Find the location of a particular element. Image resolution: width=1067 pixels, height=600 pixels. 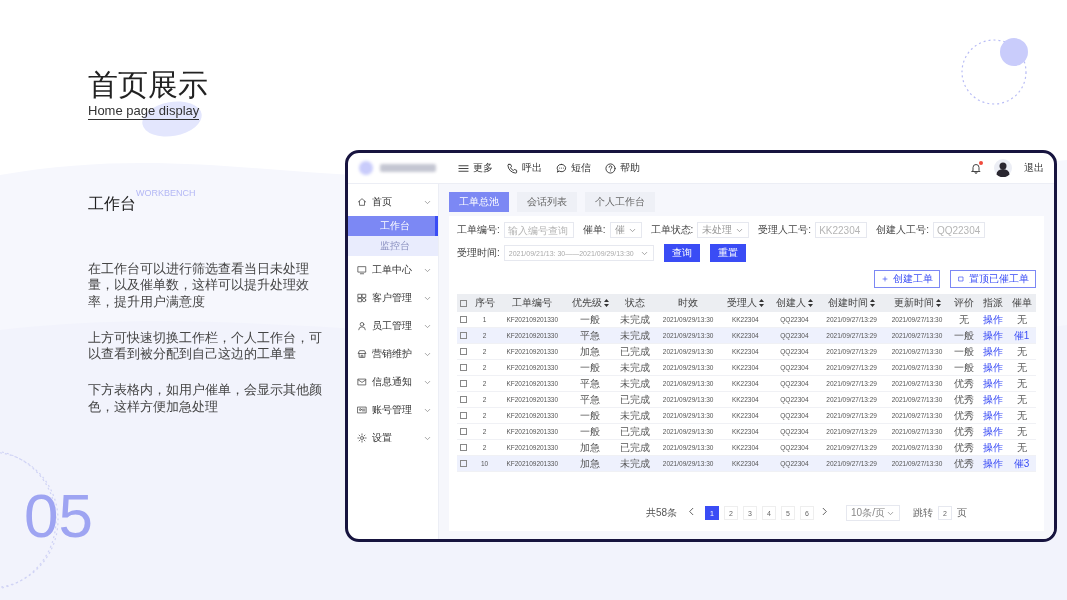

grid-icon is located at coordinates (362, 298).